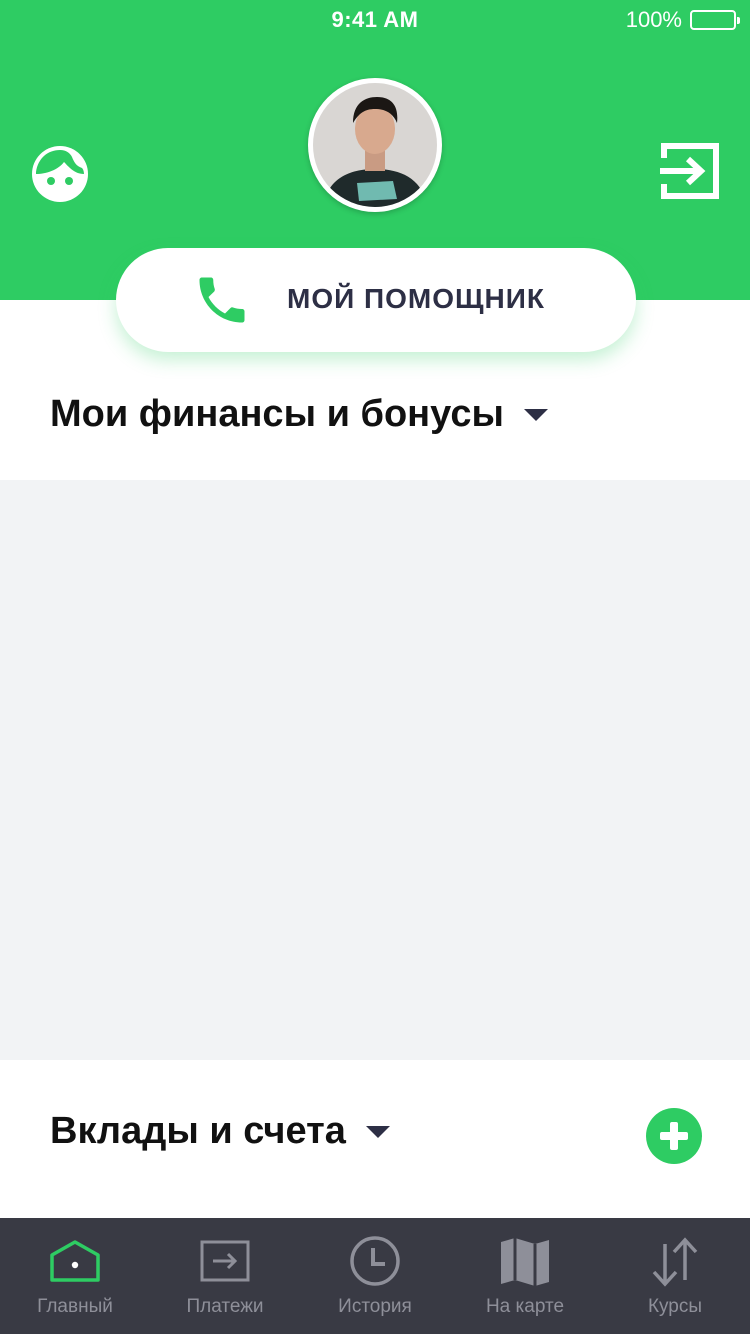 The image size is (750, 1334). Describe the element at coordinates (375, 1306) in the screenshot. I see `tab-history-label: История` at that location.